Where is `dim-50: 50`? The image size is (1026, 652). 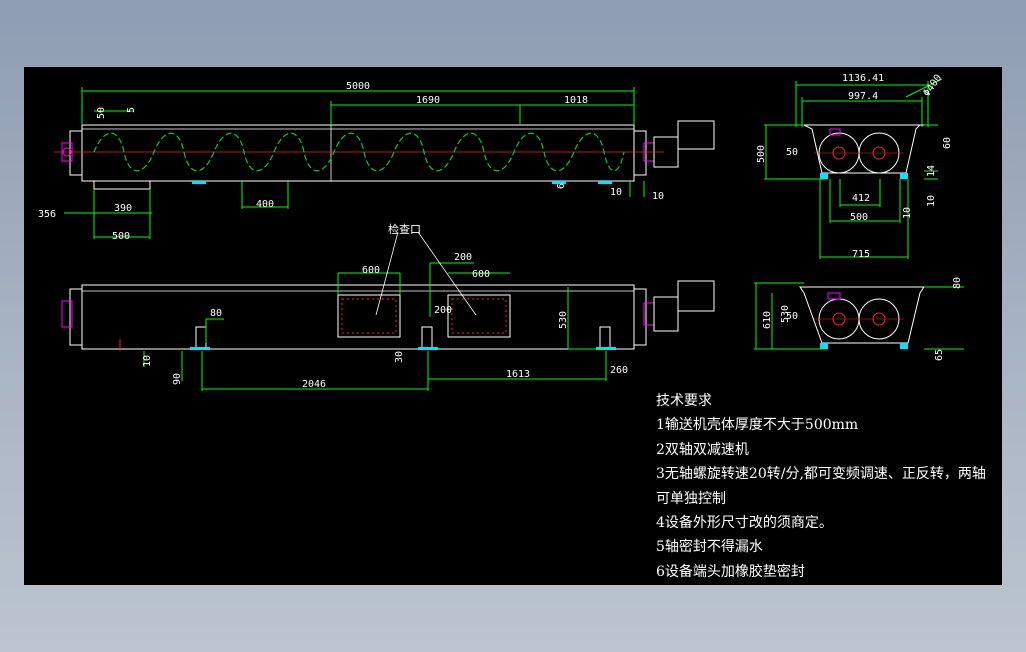
dim-50: 50 is located at coordinates (101, 113).